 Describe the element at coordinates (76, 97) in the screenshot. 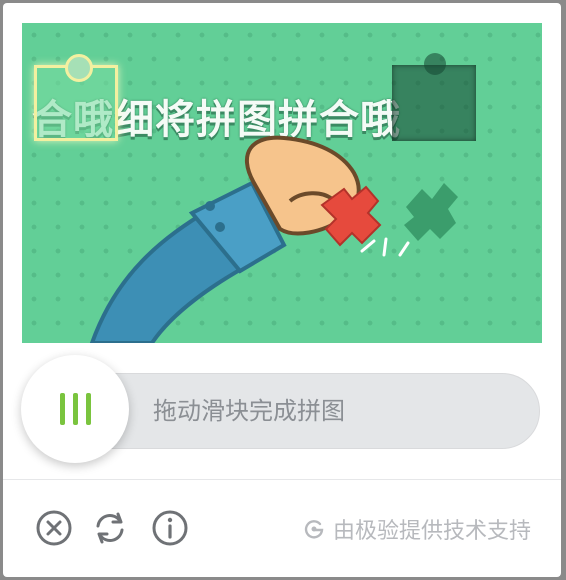

I see `puzzle-slider-piece` at that location.